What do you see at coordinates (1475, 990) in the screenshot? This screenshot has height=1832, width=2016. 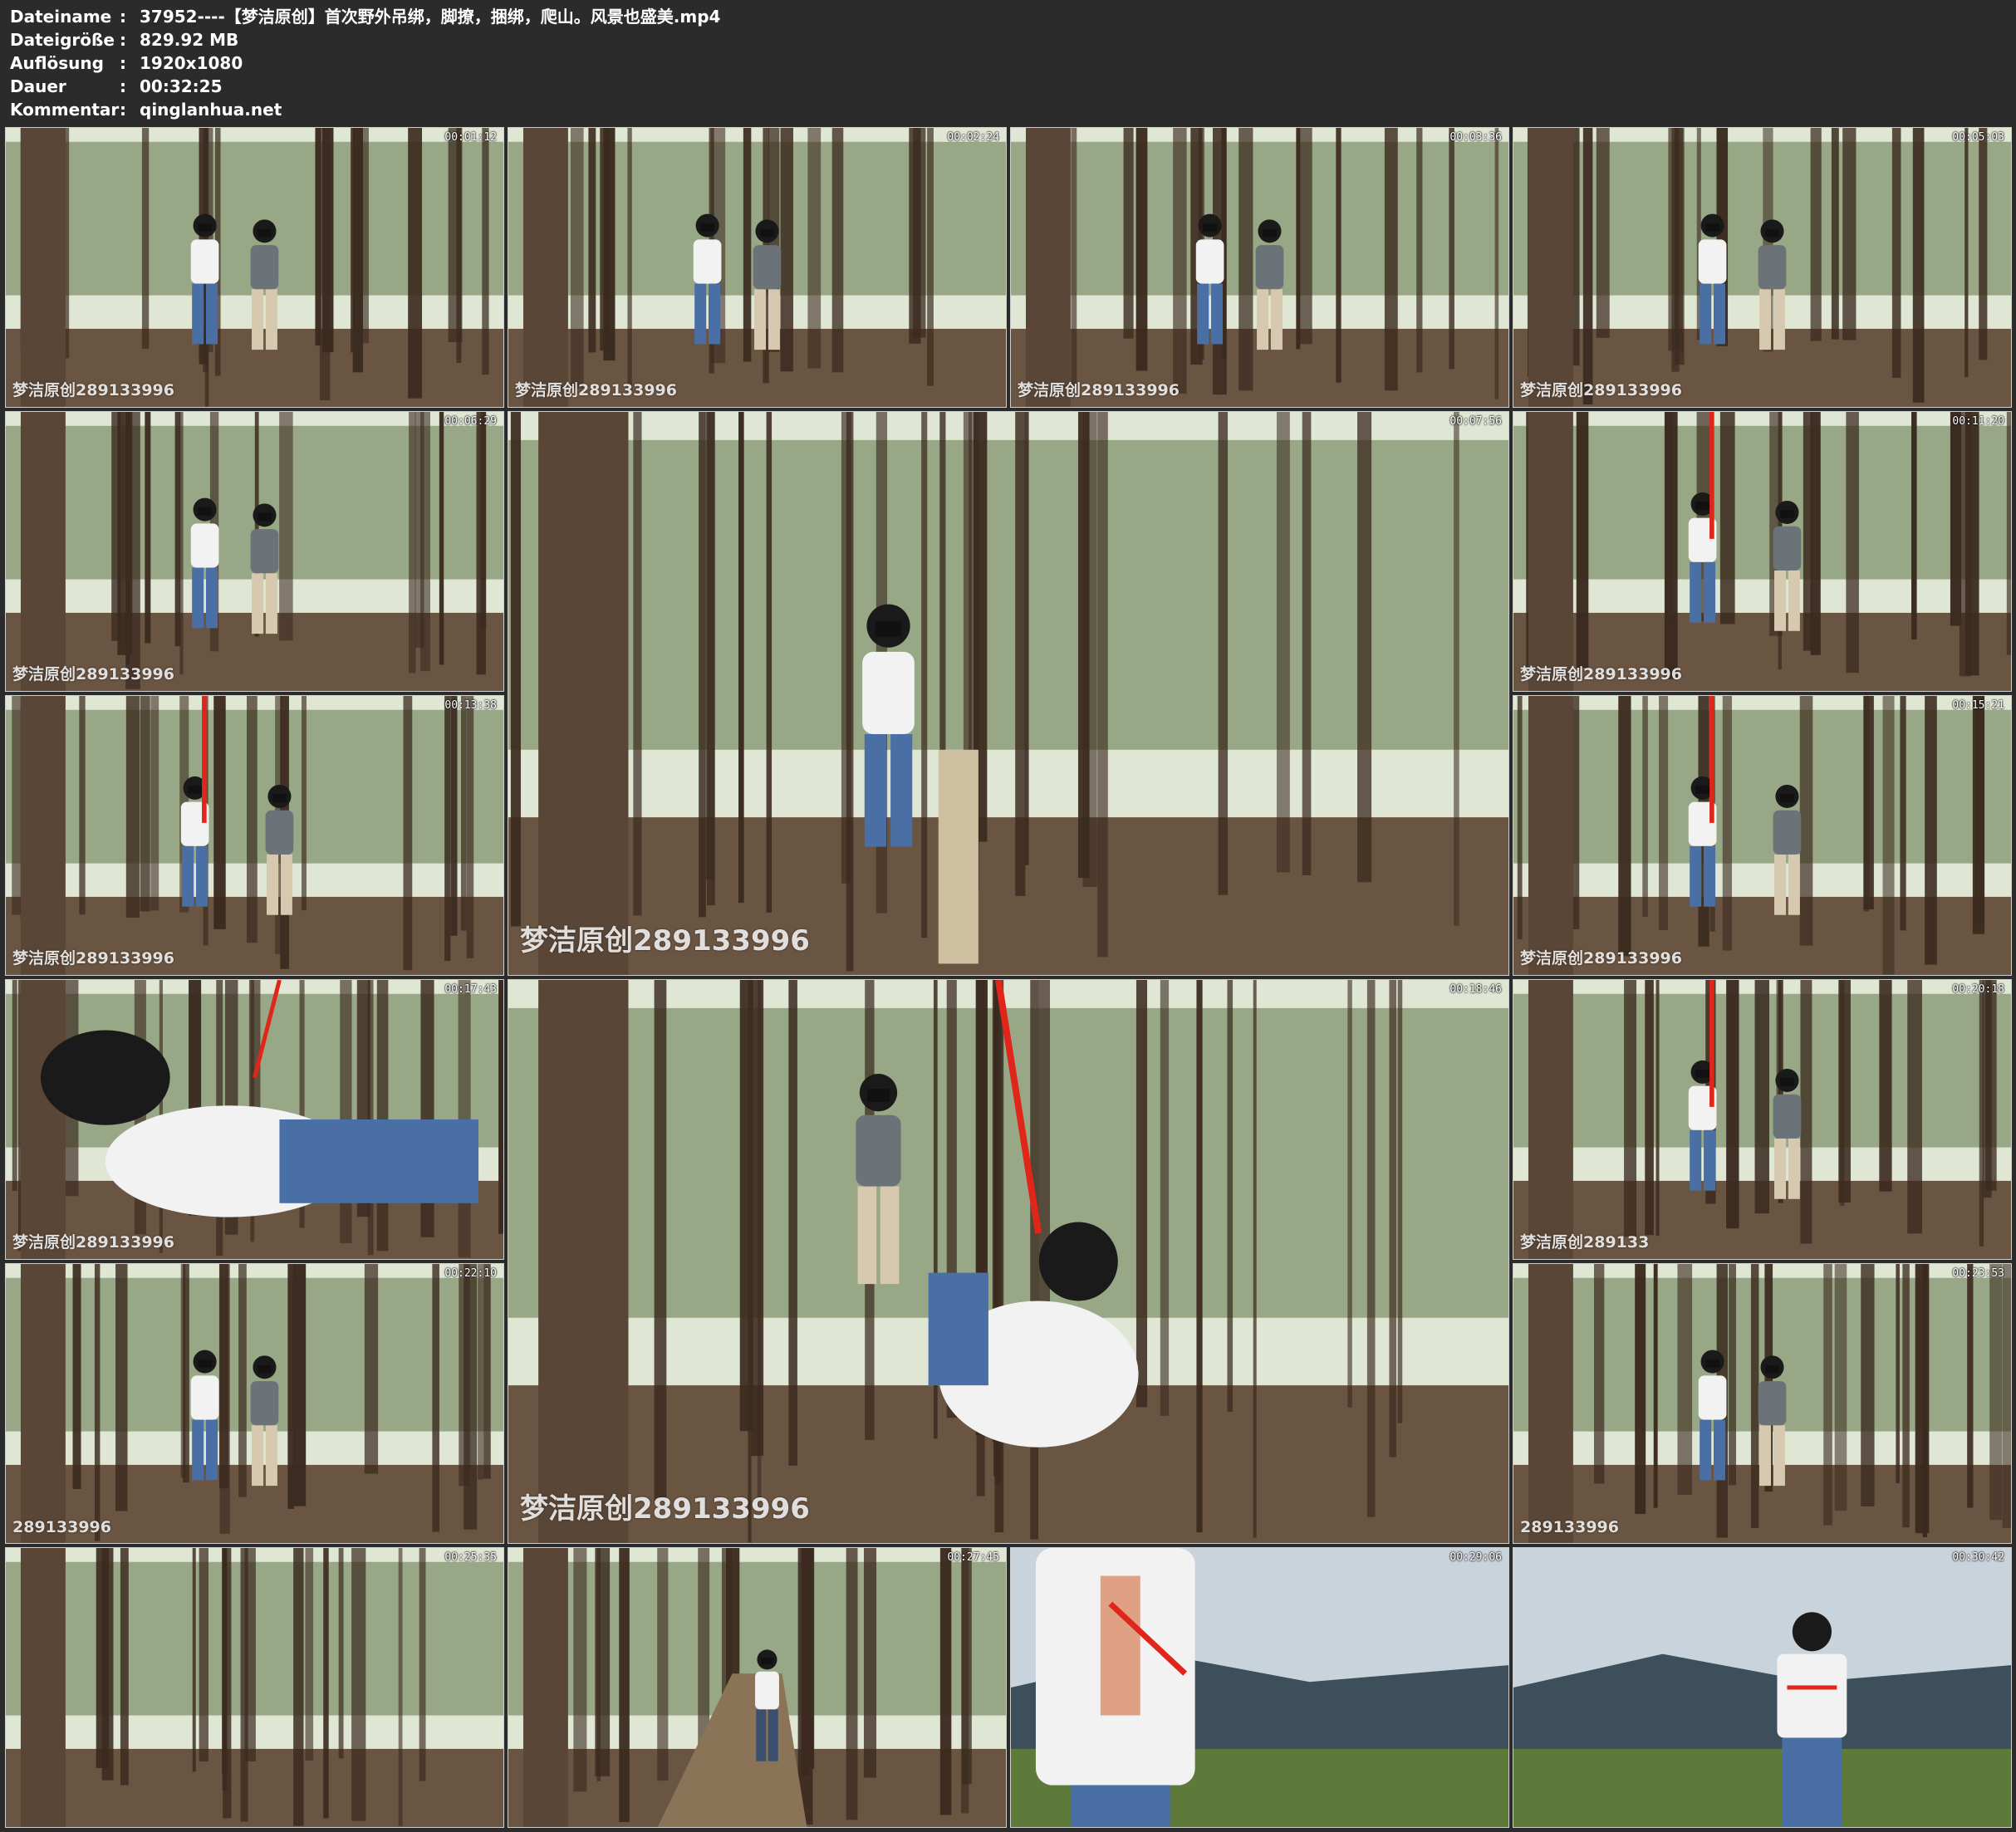 I see `thumbnail-timestamp: 00:18:46` at bounding box center [1475, 990].